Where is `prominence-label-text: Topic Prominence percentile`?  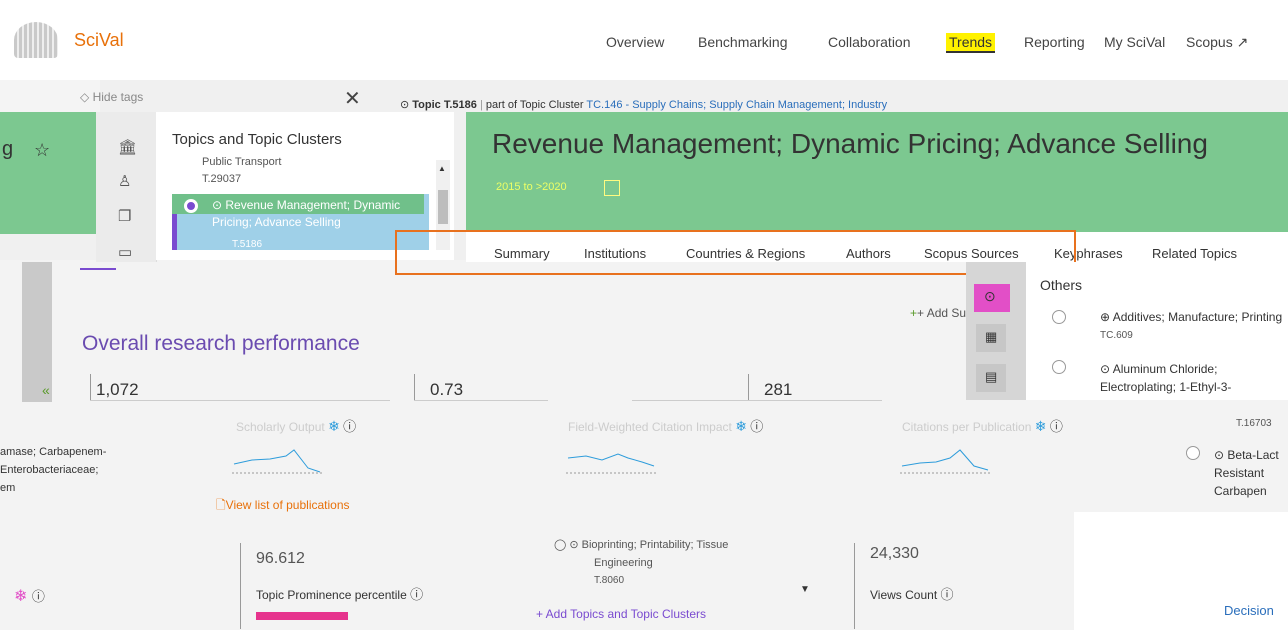
prominence-label-text: Topic Prominence percentile is located at coordinates (331, 595).